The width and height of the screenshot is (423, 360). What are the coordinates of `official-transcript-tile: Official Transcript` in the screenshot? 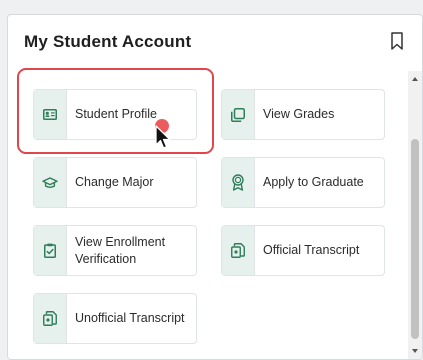 It's located at (303, 250).